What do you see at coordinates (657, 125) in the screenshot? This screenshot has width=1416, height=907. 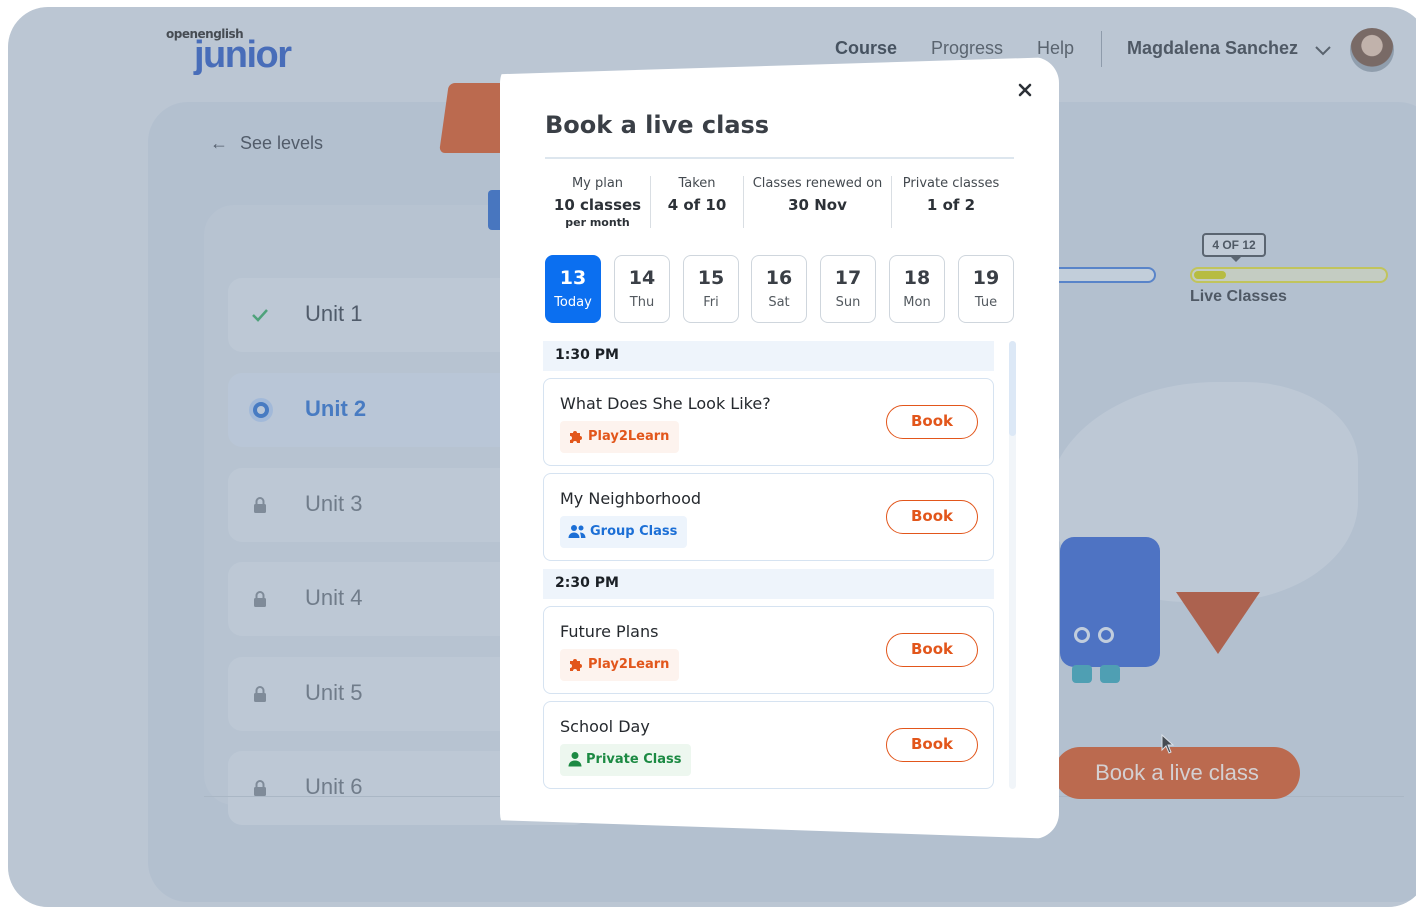 I see `modal-title: Book a live class` at bounding box center [657, 125].